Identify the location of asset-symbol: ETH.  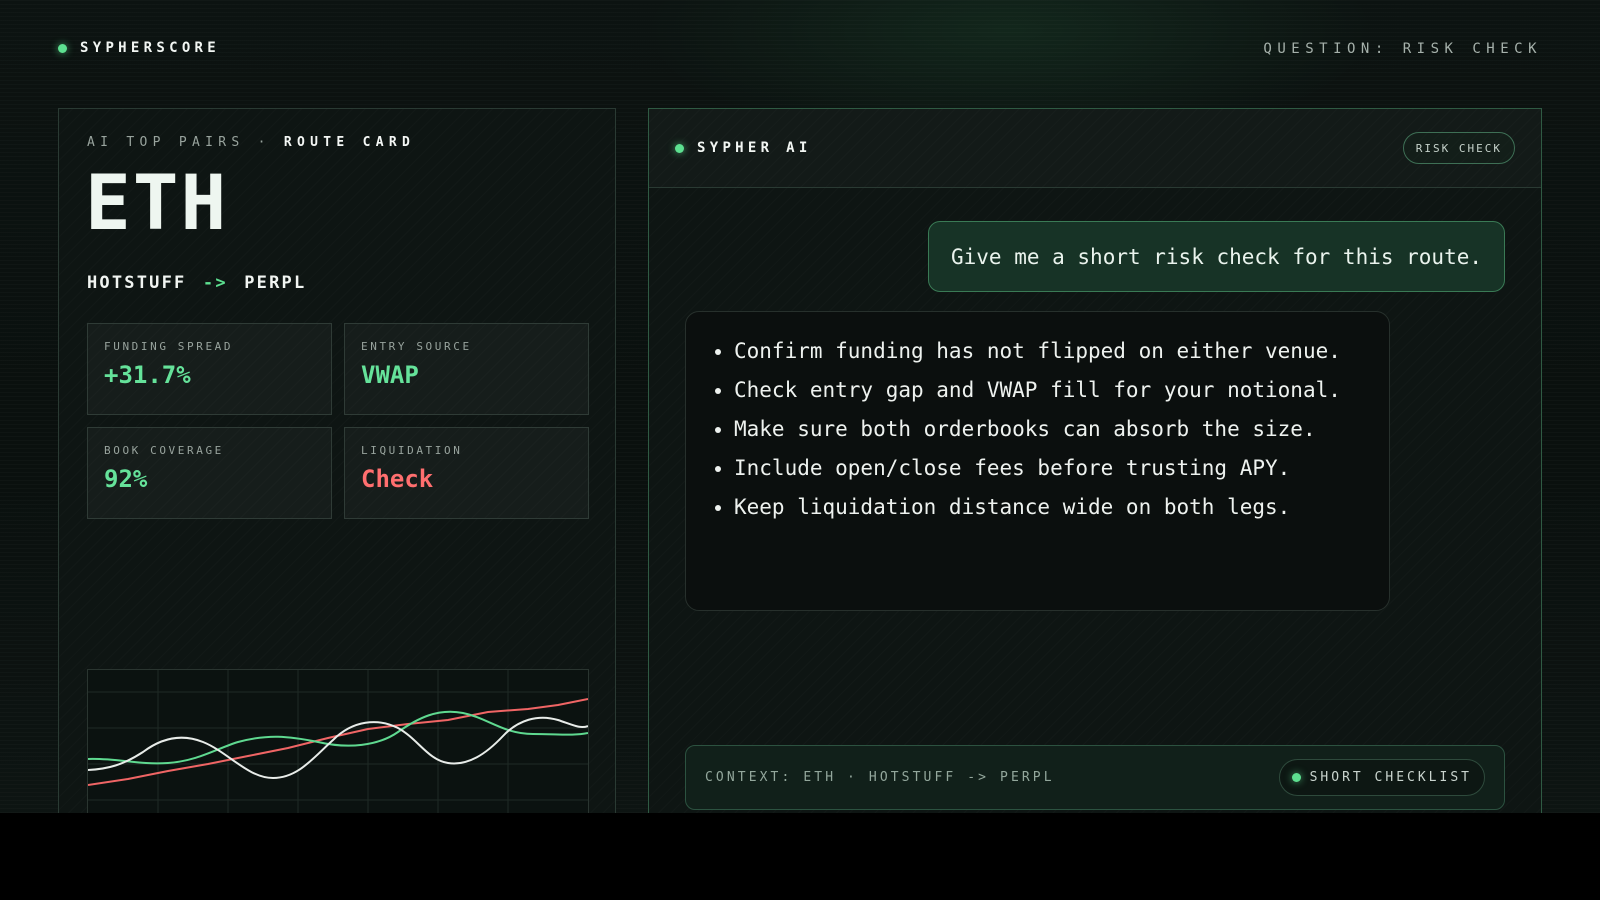
(157, 202).